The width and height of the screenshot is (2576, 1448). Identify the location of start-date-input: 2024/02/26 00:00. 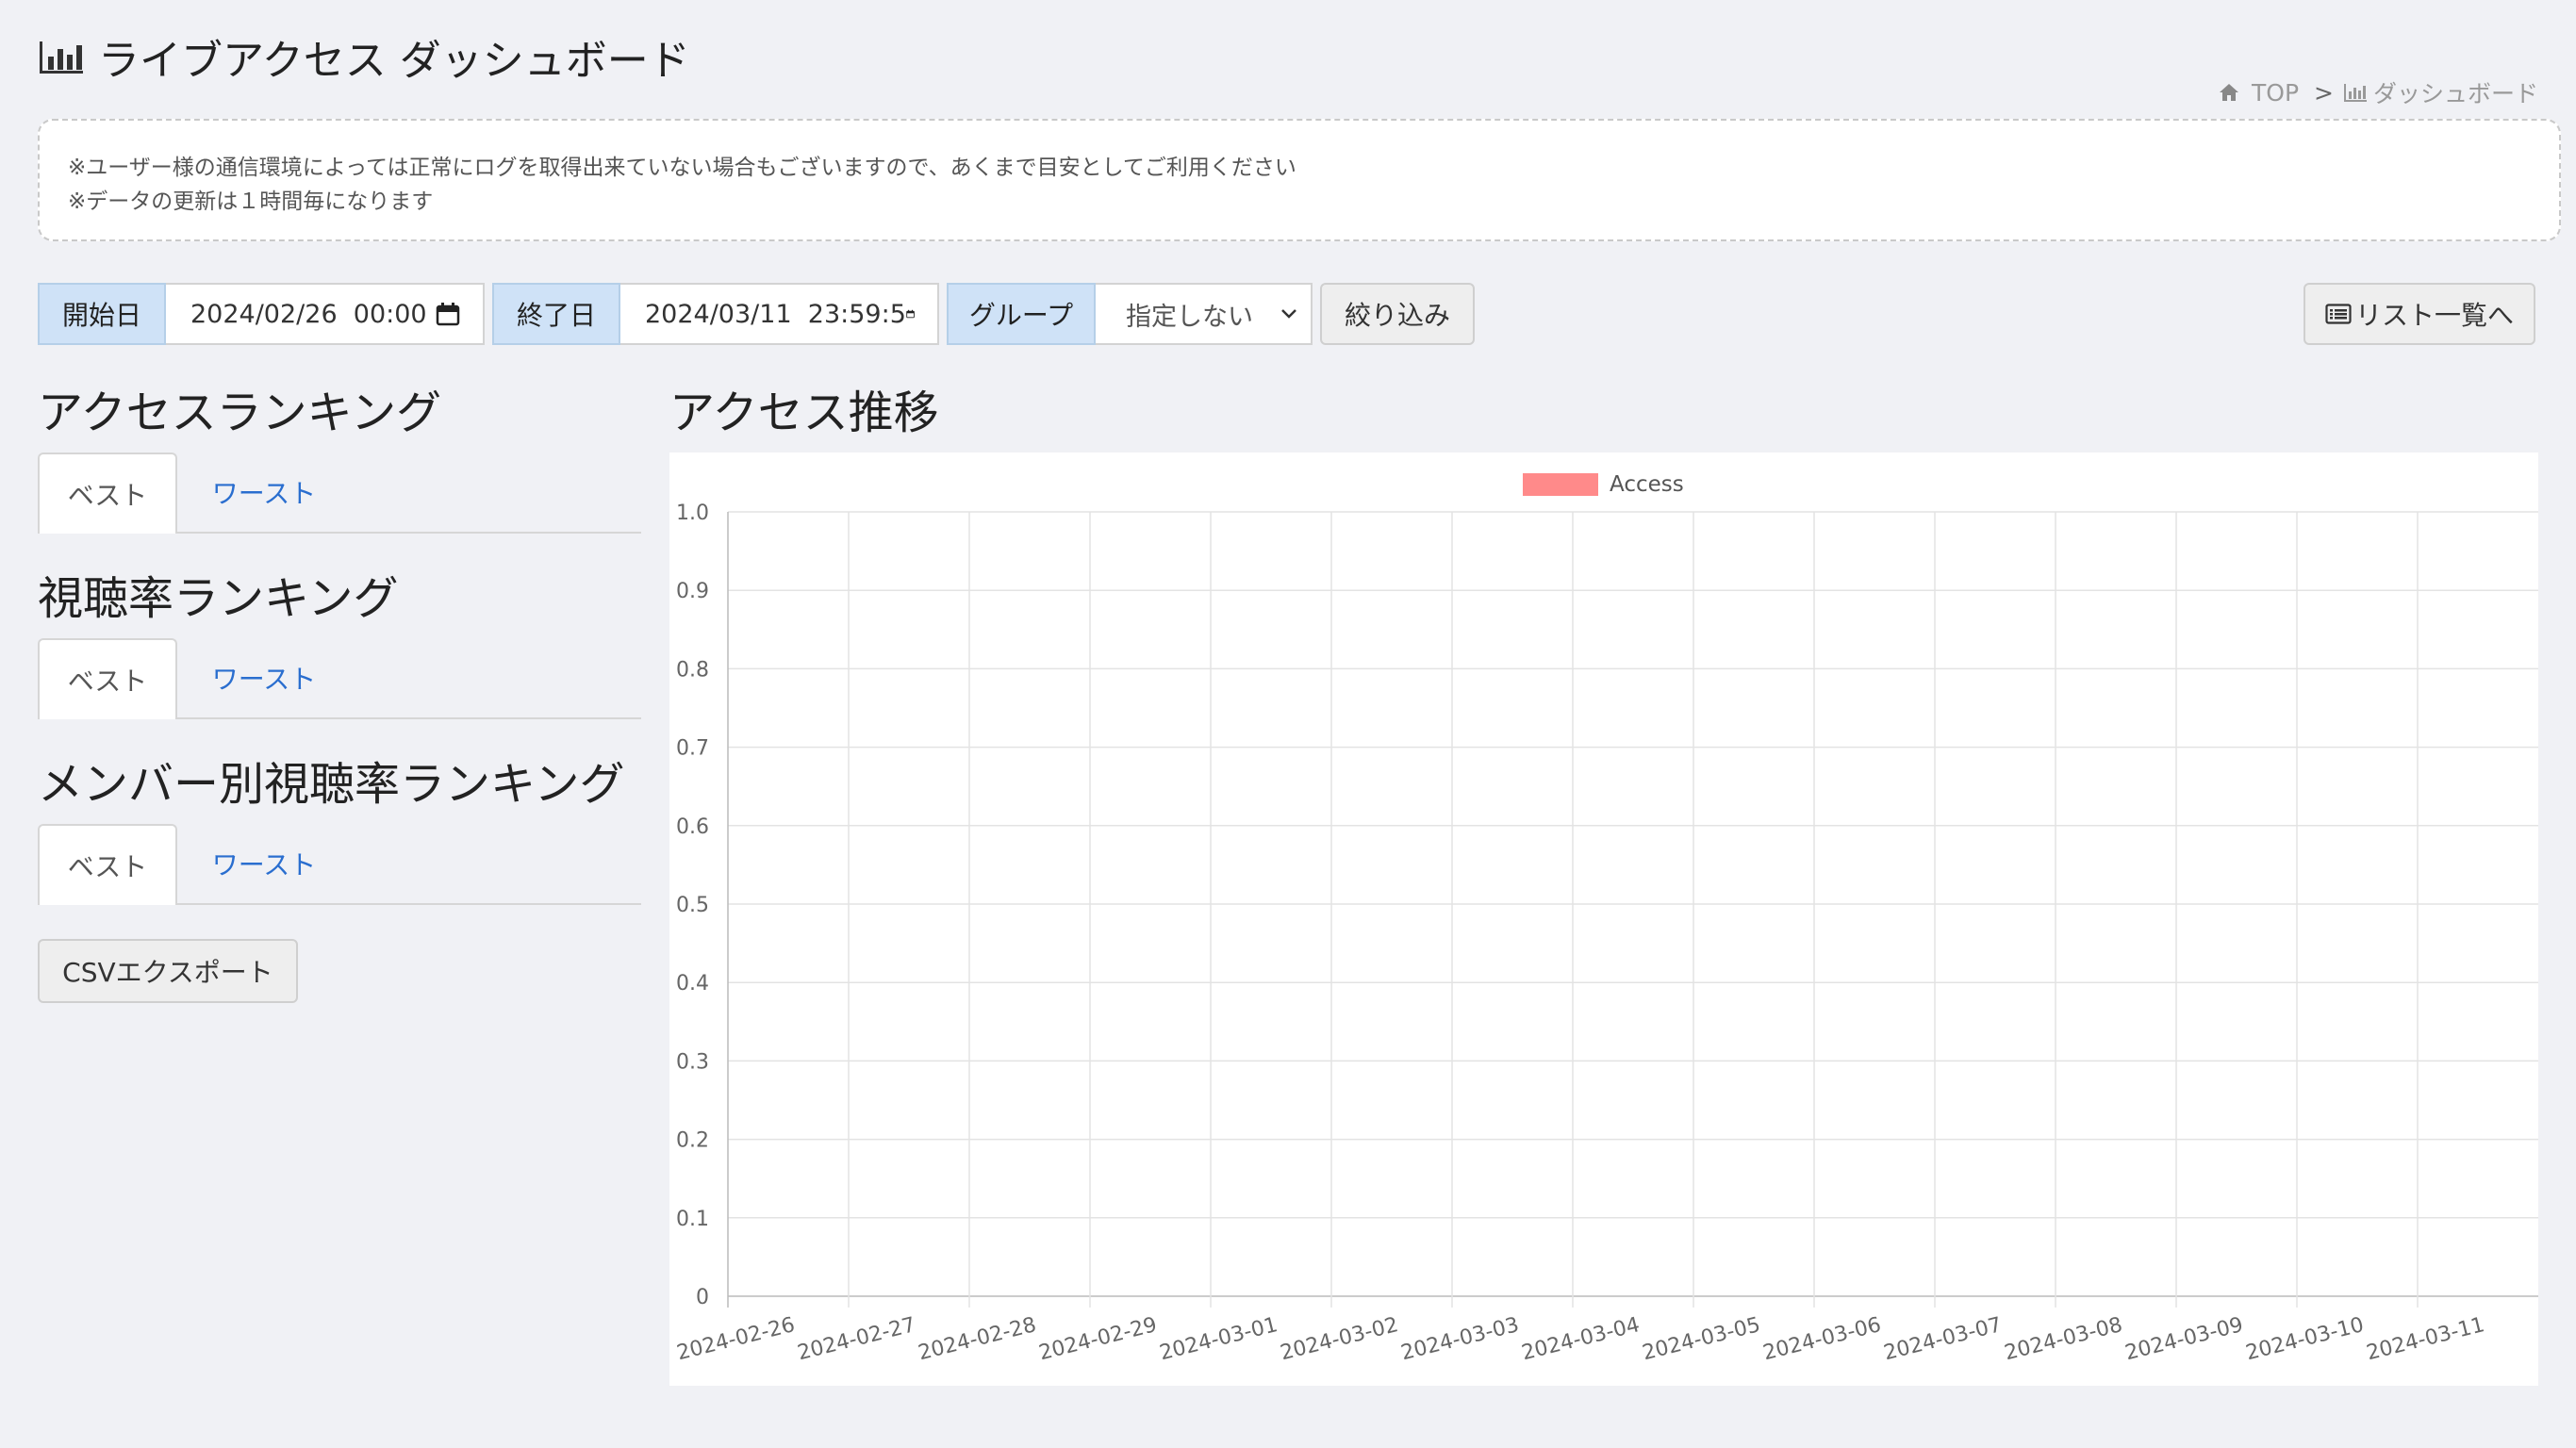
(325, 314).